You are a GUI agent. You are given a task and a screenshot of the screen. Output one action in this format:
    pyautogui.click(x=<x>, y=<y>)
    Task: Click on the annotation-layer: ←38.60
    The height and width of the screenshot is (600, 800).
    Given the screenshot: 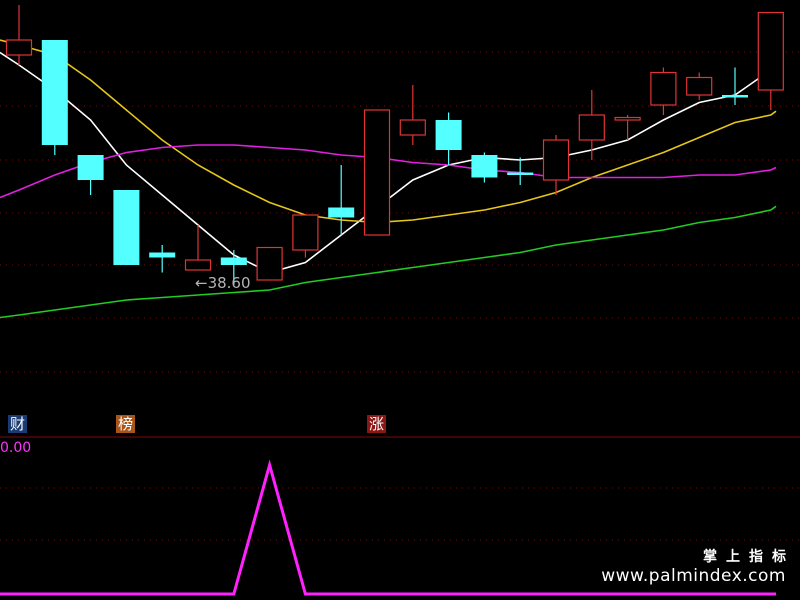 What is the action you would take?
    pyautogui.click(x=223, y=283)
    